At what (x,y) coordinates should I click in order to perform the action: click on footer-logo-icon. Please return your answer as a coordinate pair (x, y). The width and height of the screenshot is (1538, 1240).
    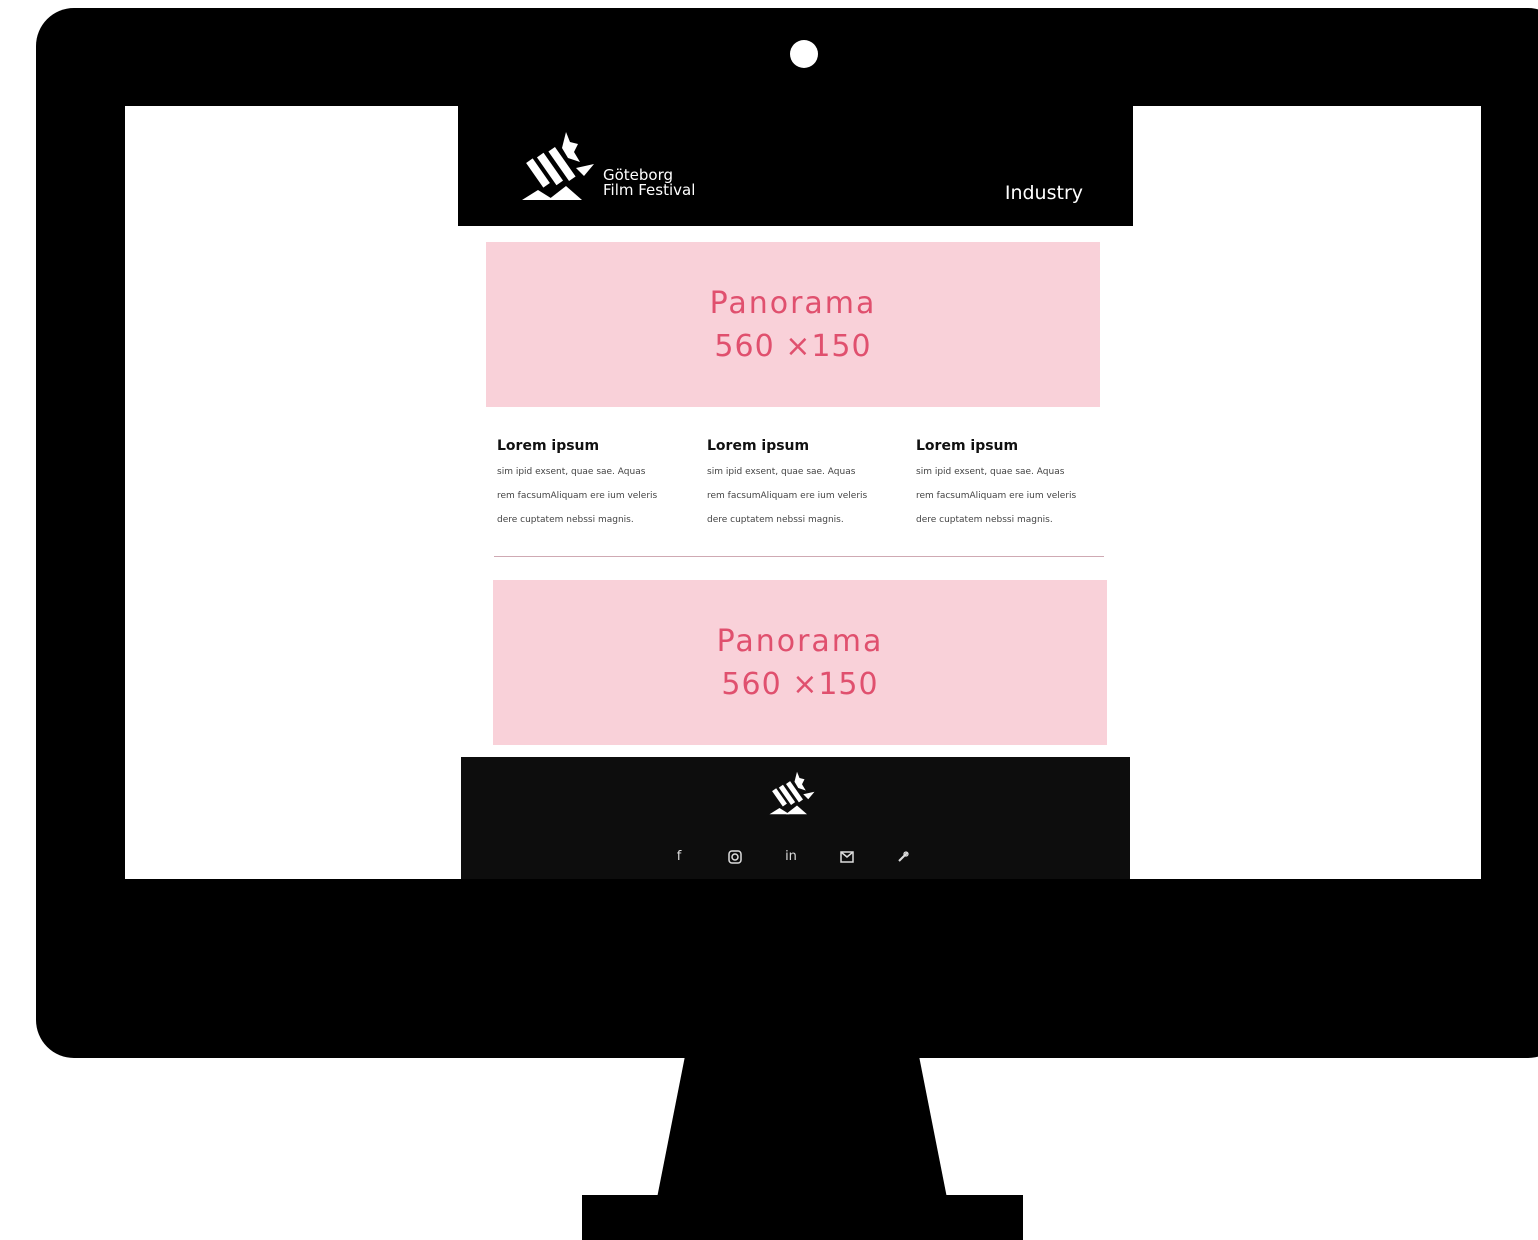
    Looking at the image, I should click on (792, 793).